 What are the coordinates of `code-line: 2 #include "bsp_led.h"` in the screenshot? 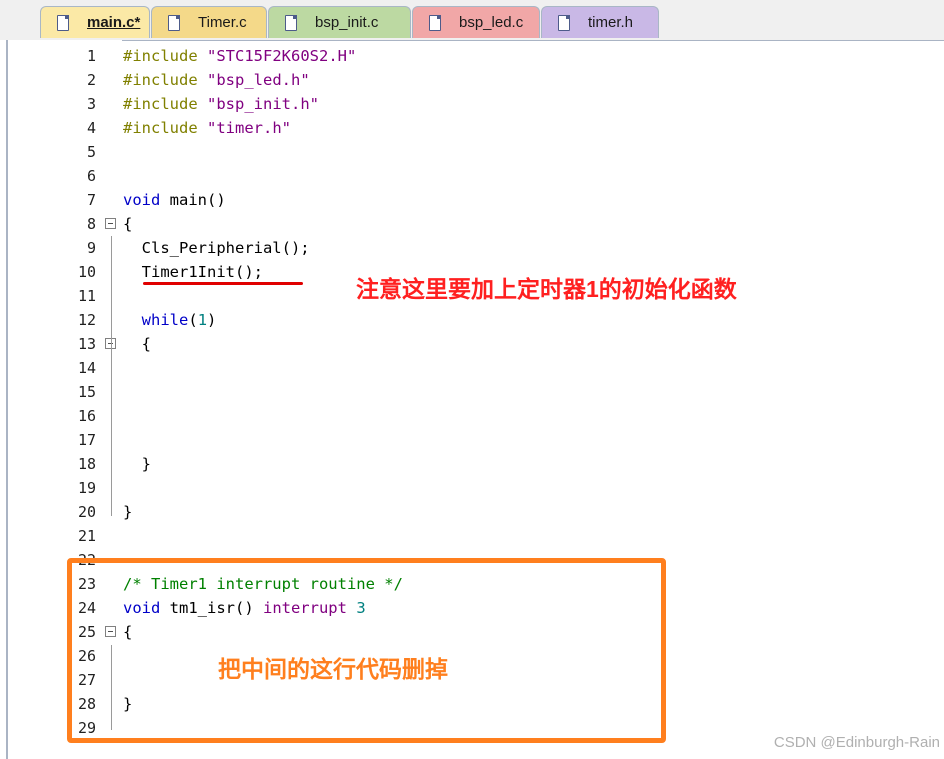 It's located at (472, 80).